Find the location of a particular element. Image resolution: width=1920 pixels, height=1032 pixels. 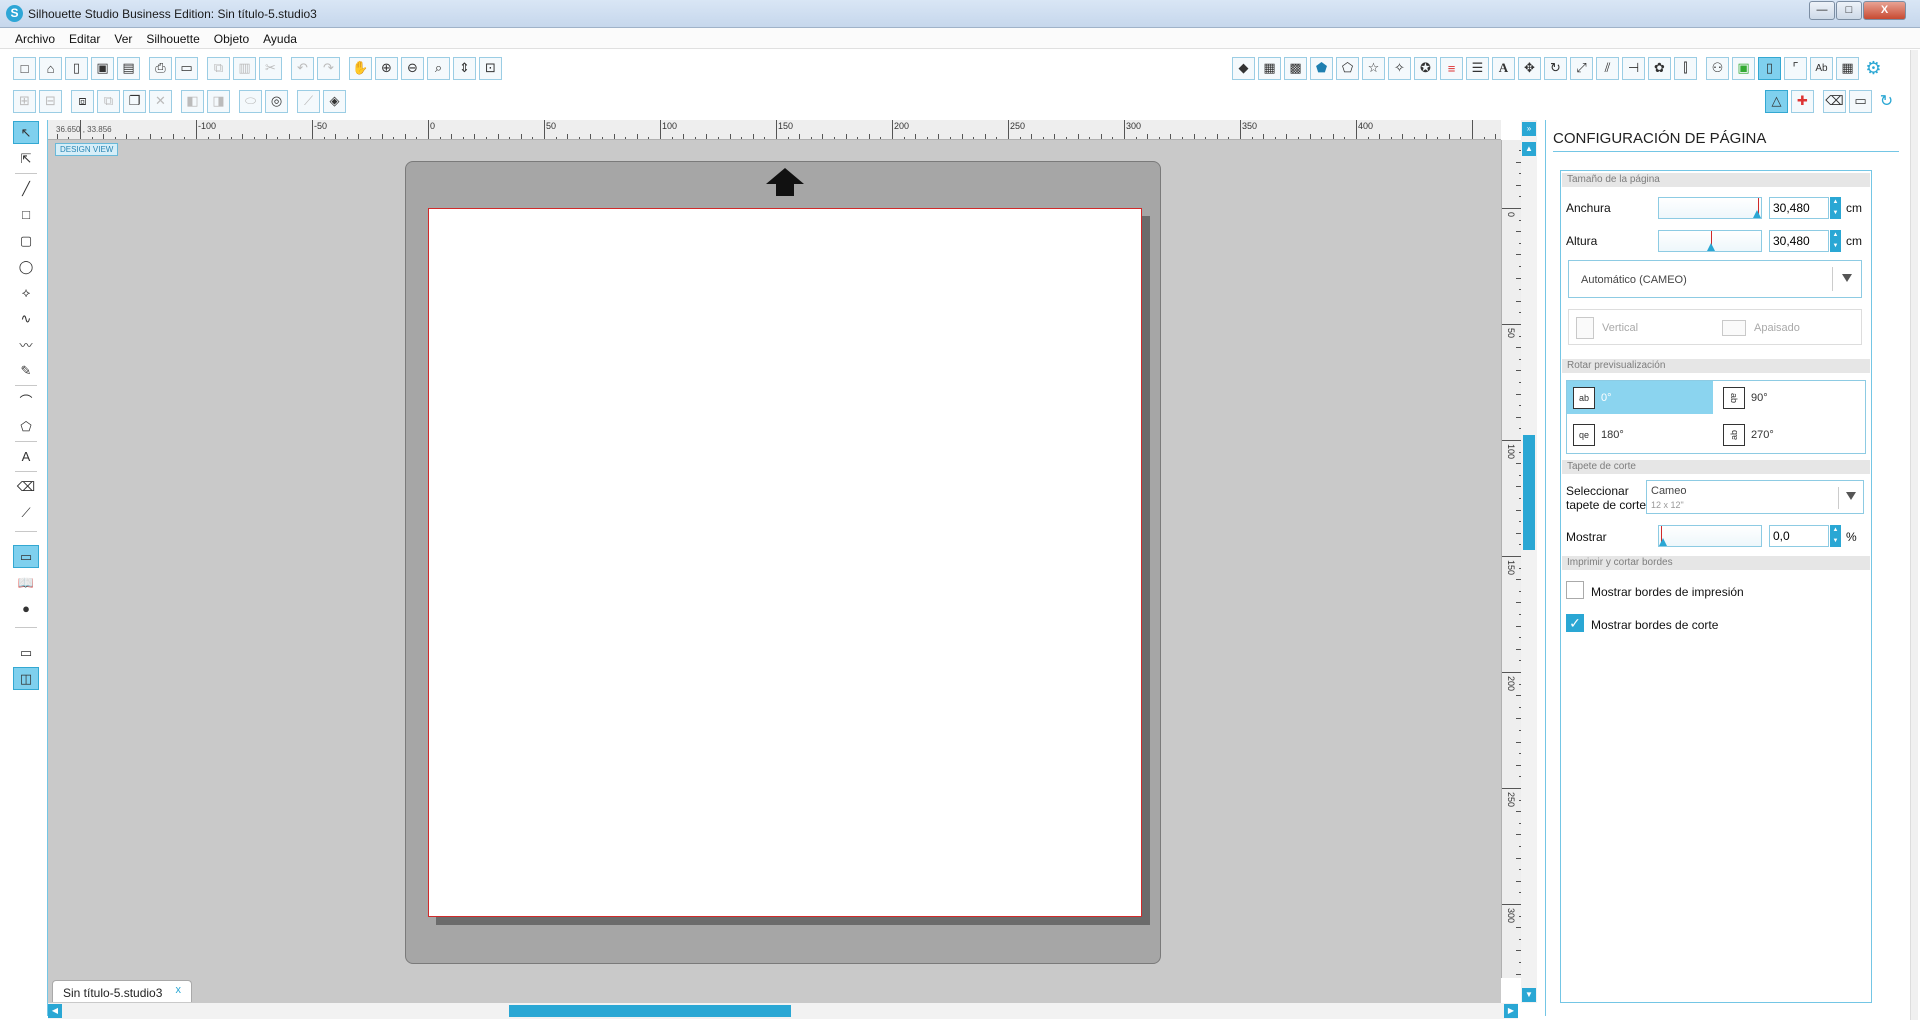

height-slider is located at coordinates (1710, 241).